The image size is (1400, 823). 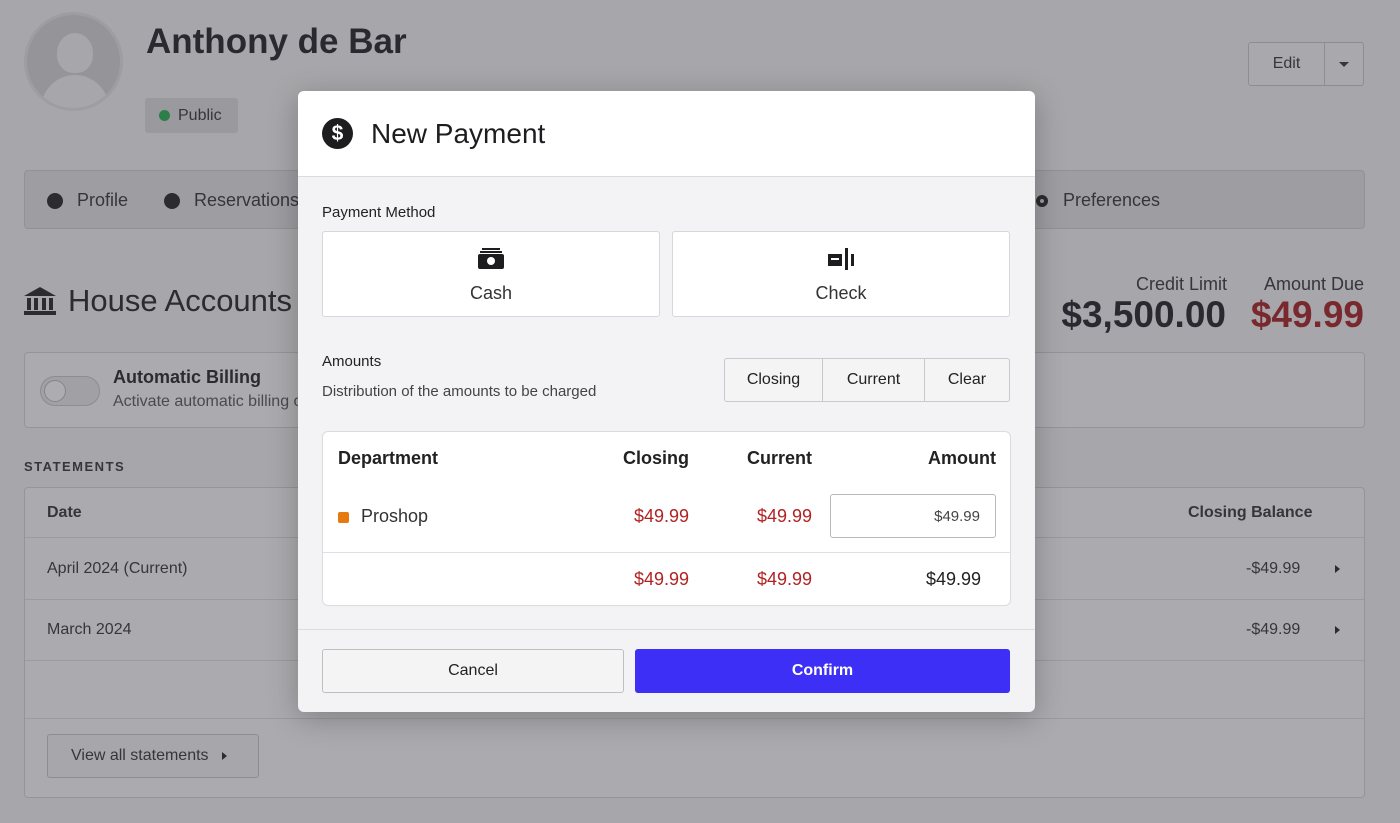 I want to click on clear-button: Clear, so click(x=967, y=380).